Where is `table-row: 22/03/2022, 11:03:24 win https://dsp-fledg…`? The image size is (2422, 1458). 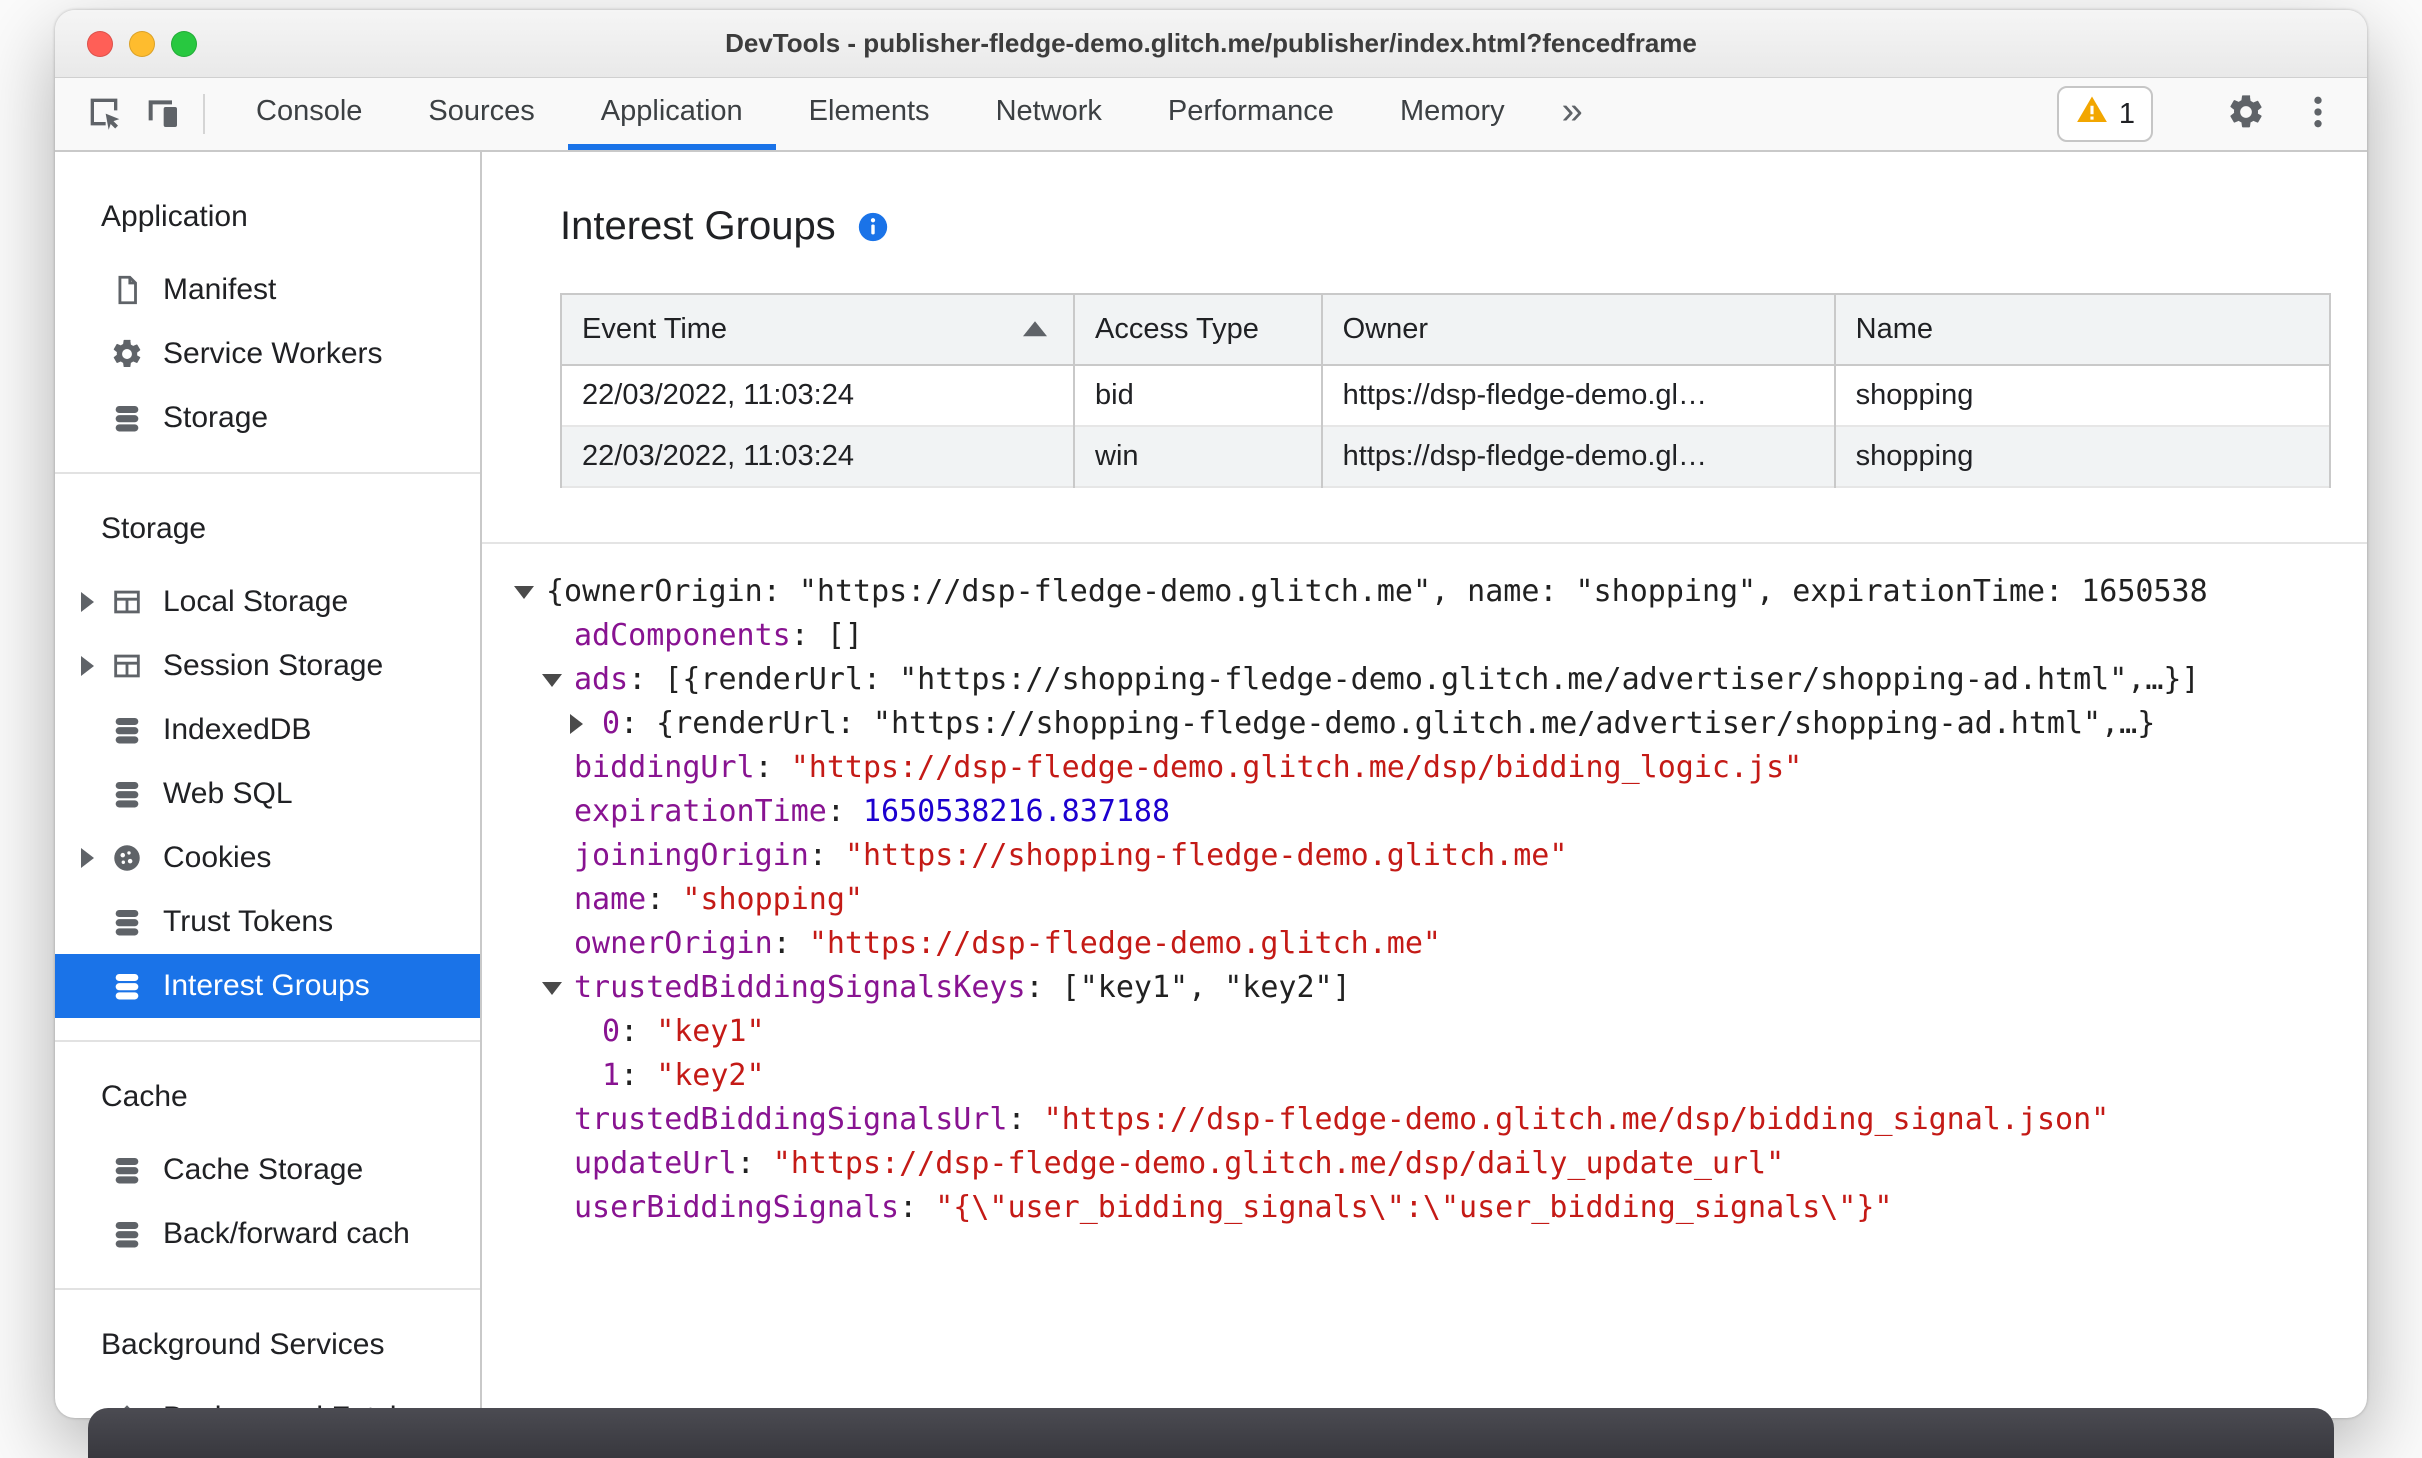
table-row: 22/03/2022, 11:03:24 win https://dsp-fledg… is located at coordinates (1446, 456).